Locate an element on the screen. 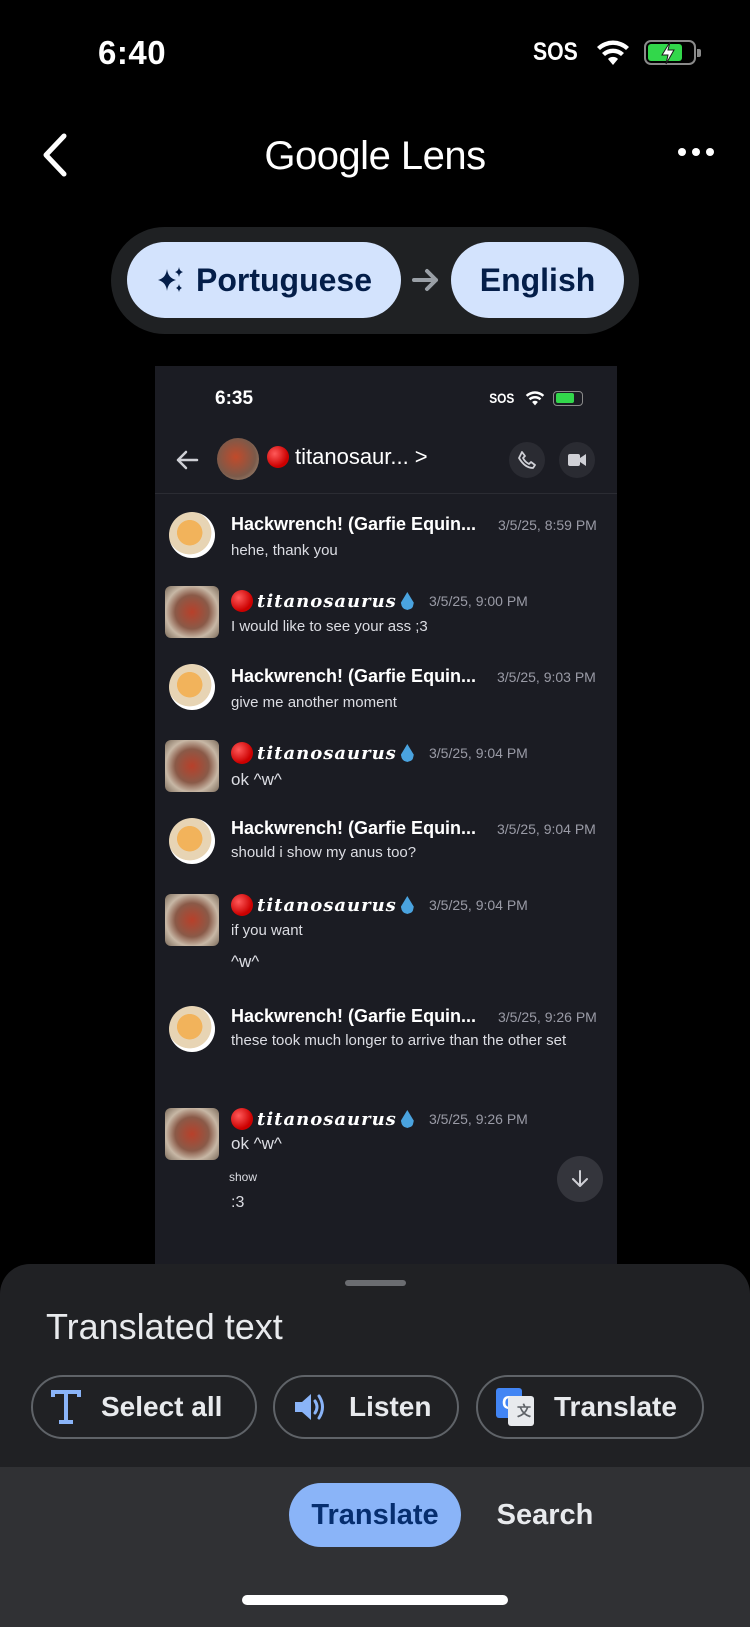 Image resolution: width=750 pixels, height=1627 pixels. home-indicator is located at coordinates (375, 1600).